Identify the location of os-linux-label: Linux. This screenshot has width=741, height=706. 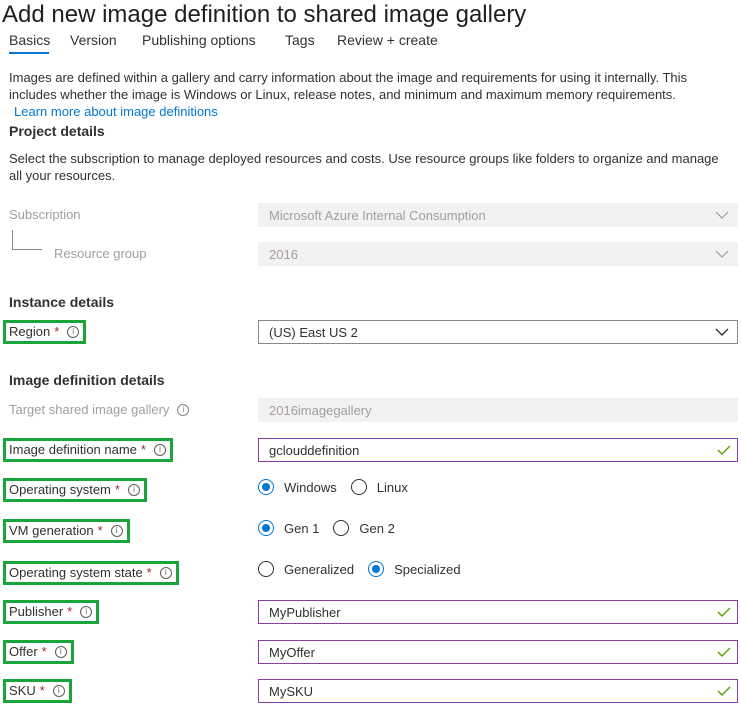
(392, 487).